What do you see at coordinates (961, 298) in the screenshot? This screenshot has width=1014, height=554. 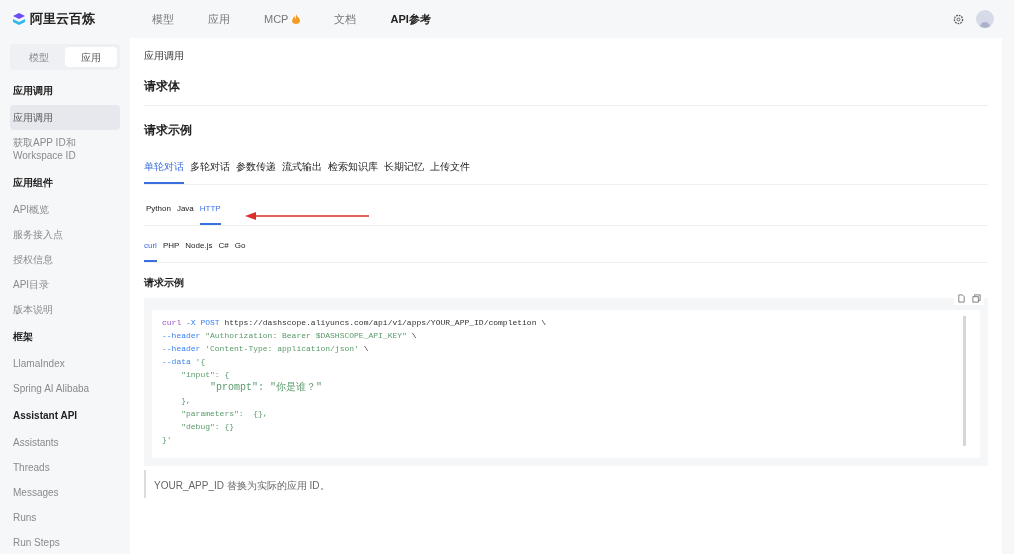 I see `document-icon` at bounding box center [961, 298].